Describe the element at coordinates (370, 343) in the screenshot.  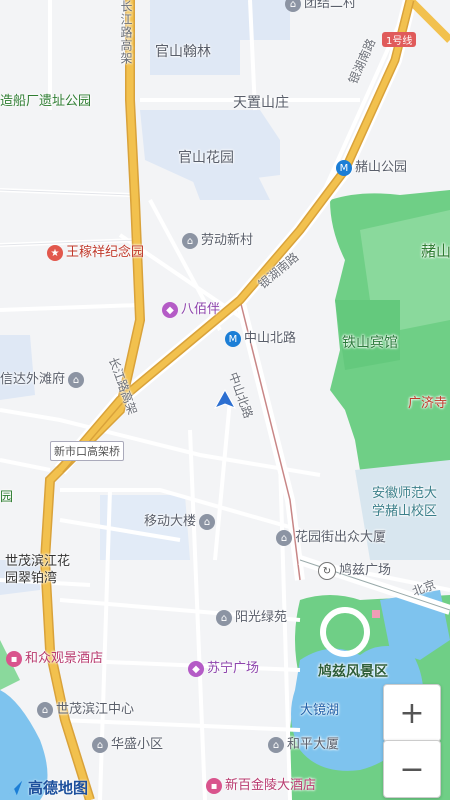
I see `hotel-label-tieshan: 铁山宾馆` at that location.